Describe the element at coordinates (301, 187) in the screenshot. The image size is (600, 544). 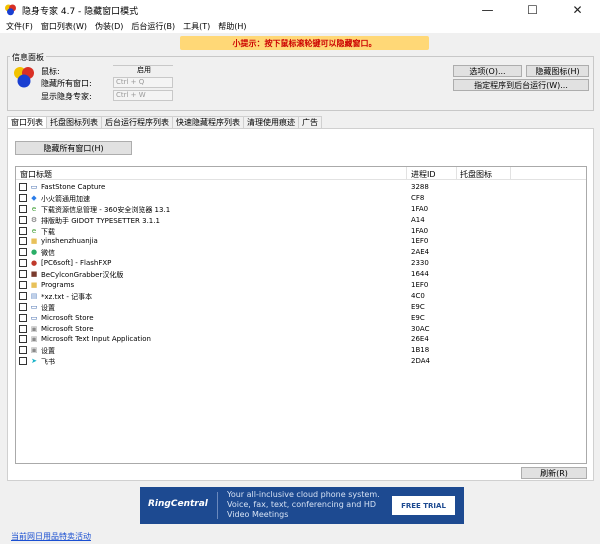
I see `list-item: ▭ FastStone Capture 3288` at that location.